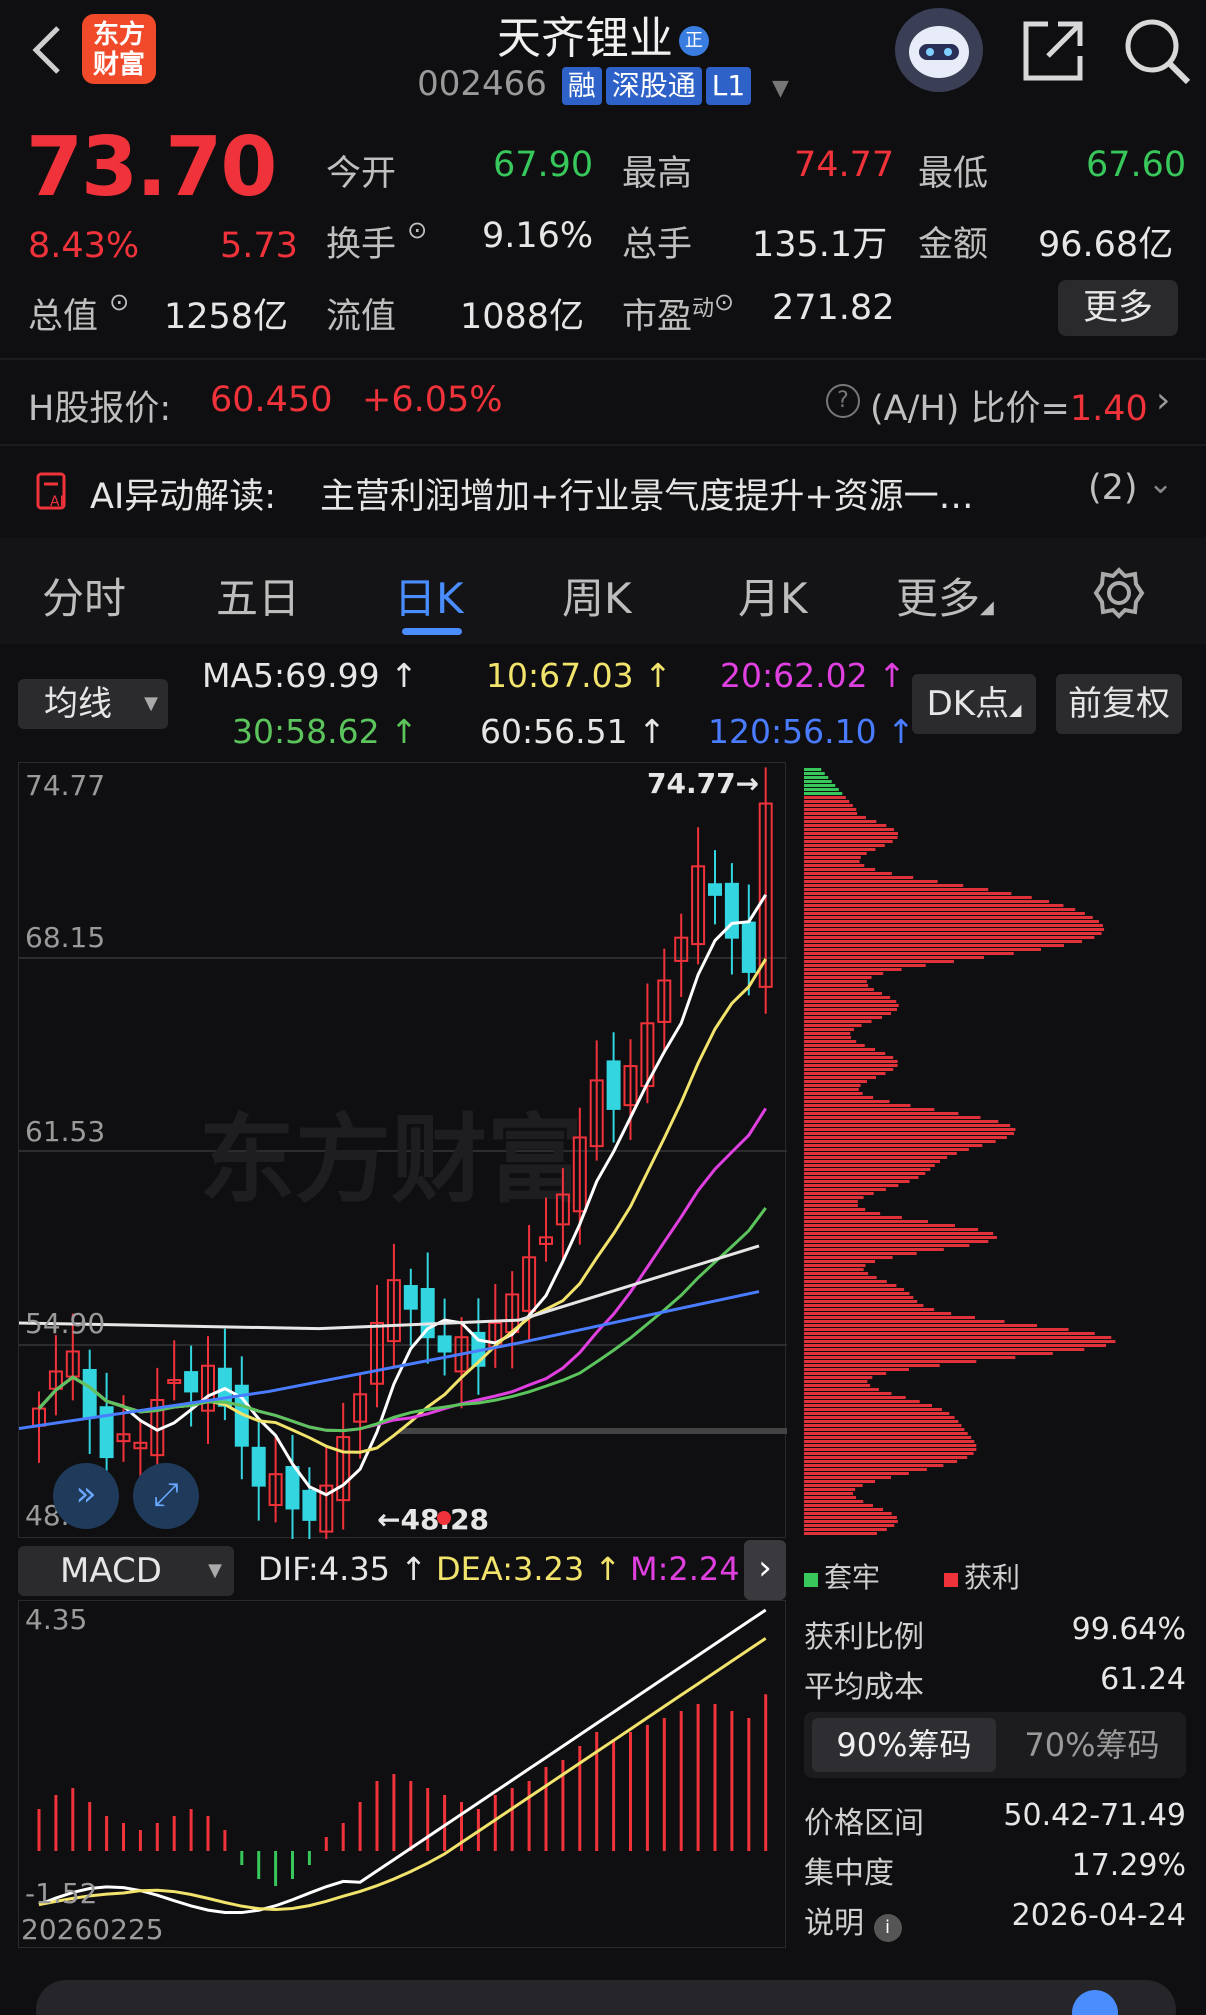 The height and width of the screenshot is (2015, 1206). Describe the element at coordinates (1118, 308) in the screenshot. I see `more-button: 更多` at that location.